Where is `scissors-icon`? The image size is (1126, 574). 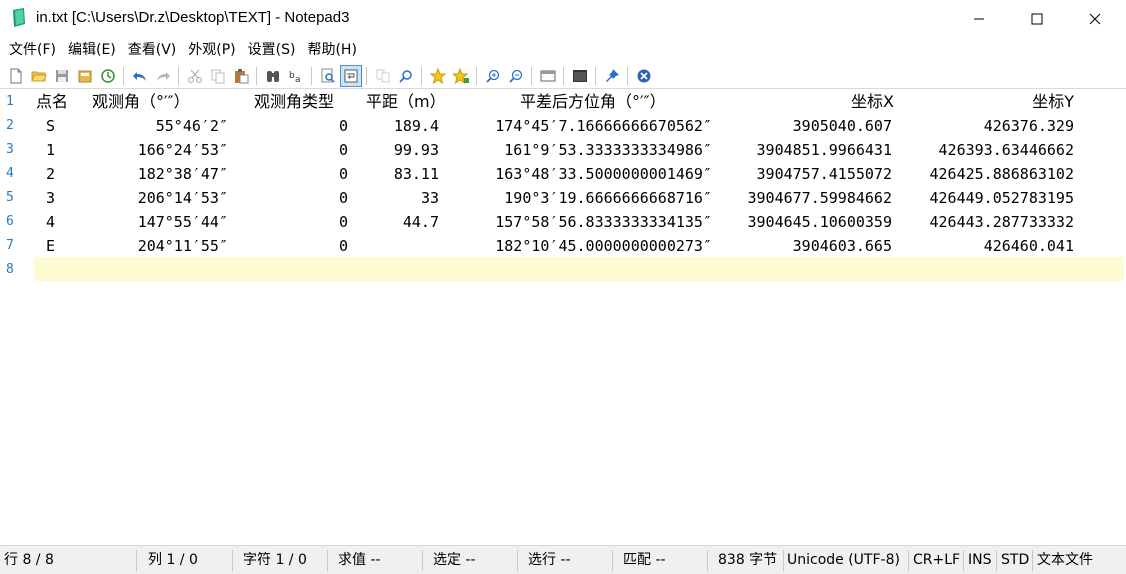
scissors-icon is located at coordinates (194, 76).